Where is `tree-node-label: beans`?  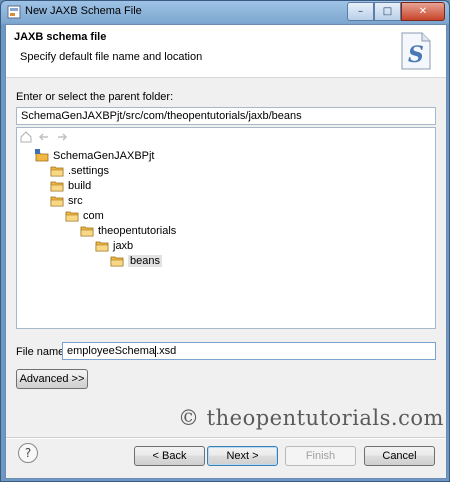
tree-node-label: beans is located at coordinates (145, 261).